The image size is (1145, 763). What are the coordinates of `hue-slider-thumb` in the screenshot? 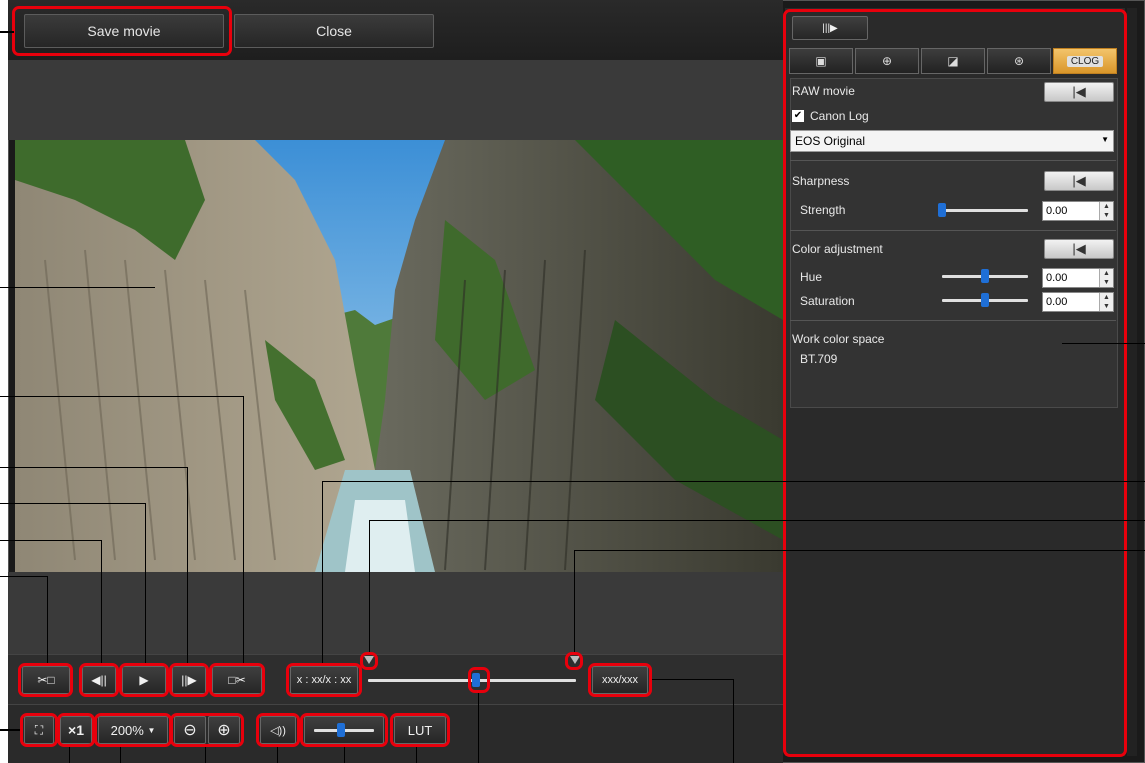 It's located at (985, 276).